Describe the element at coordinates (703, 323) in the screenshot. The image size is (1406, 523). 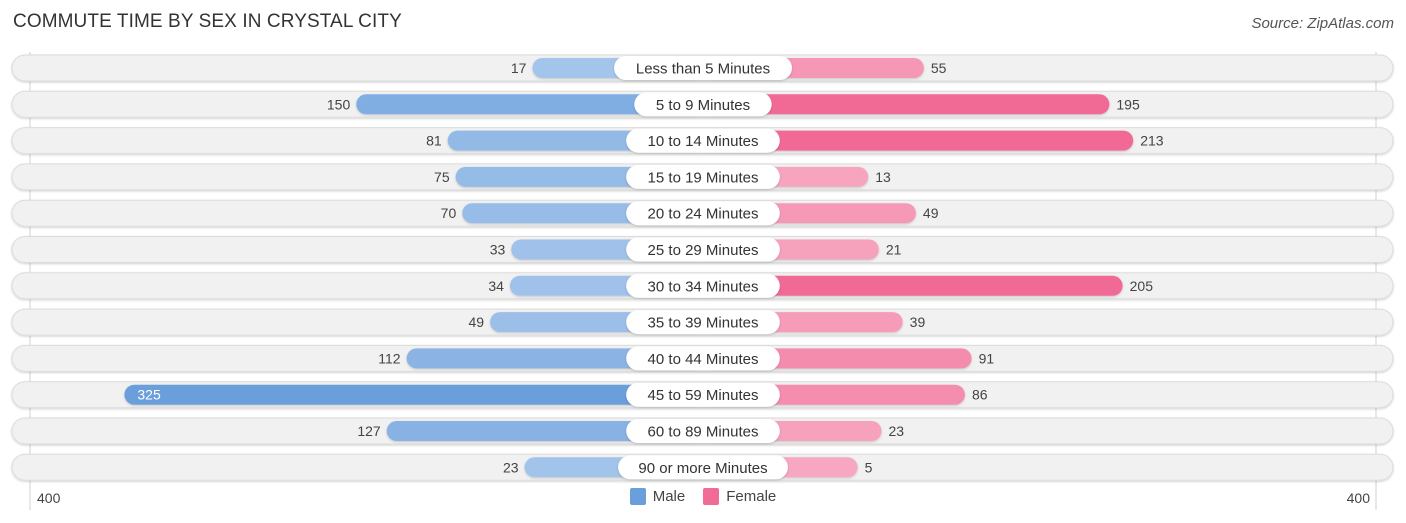
I see `category-label: 35 to 39 Minutes` at that location.